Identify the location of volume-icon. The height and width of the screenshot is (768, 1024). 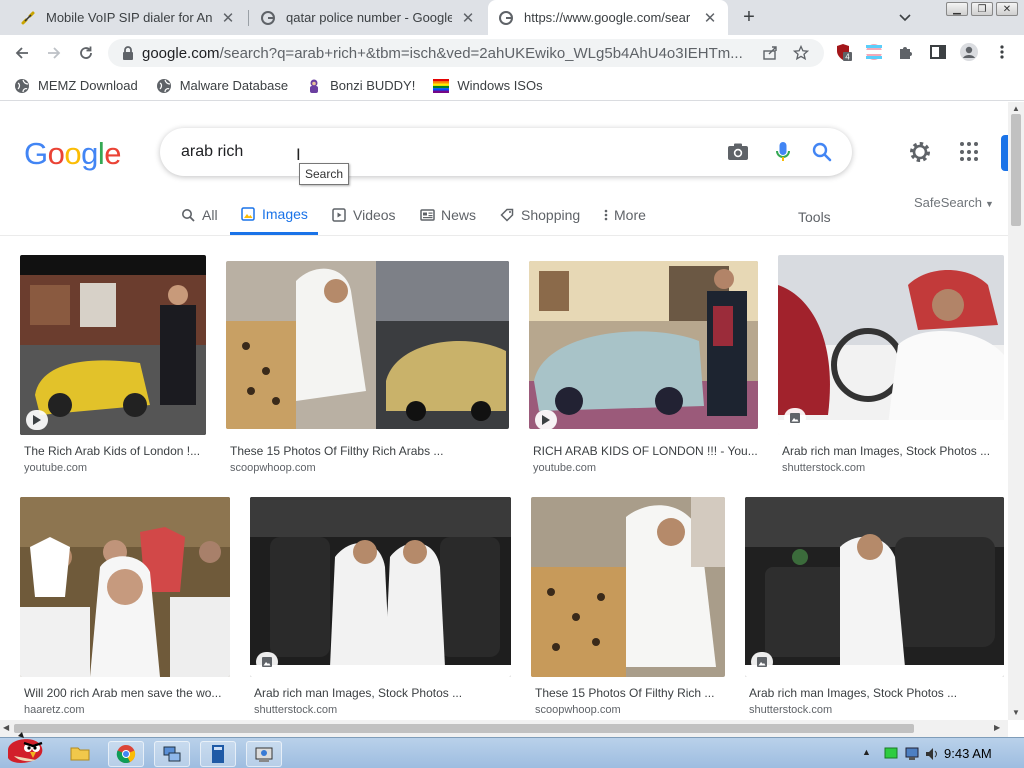
(932, 755).